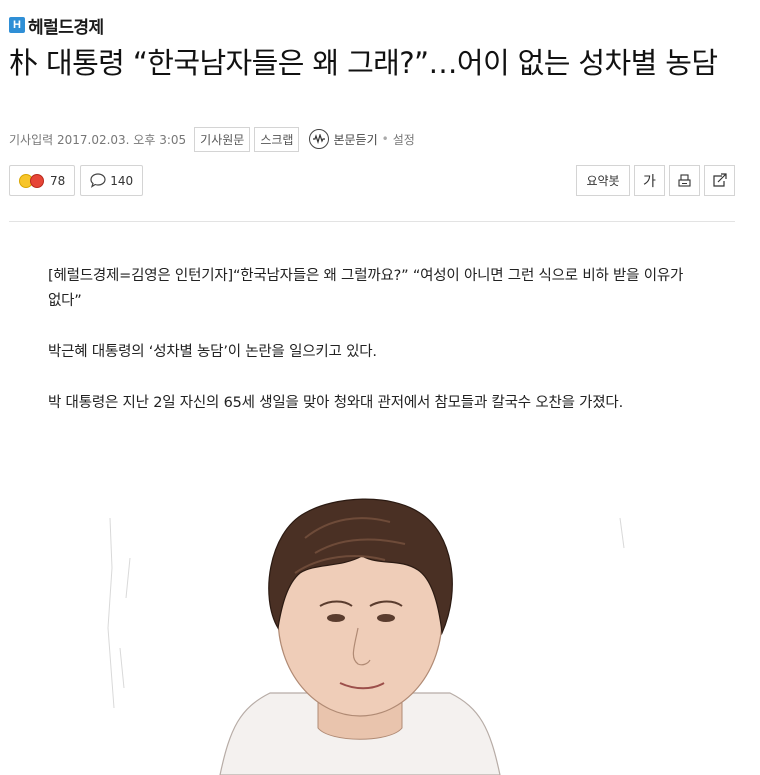  I want to click on article-paragraph: 박근혜 대통령의 ‘성차별 농담’이 논란을 일으키고 있다., so click(212, 352).